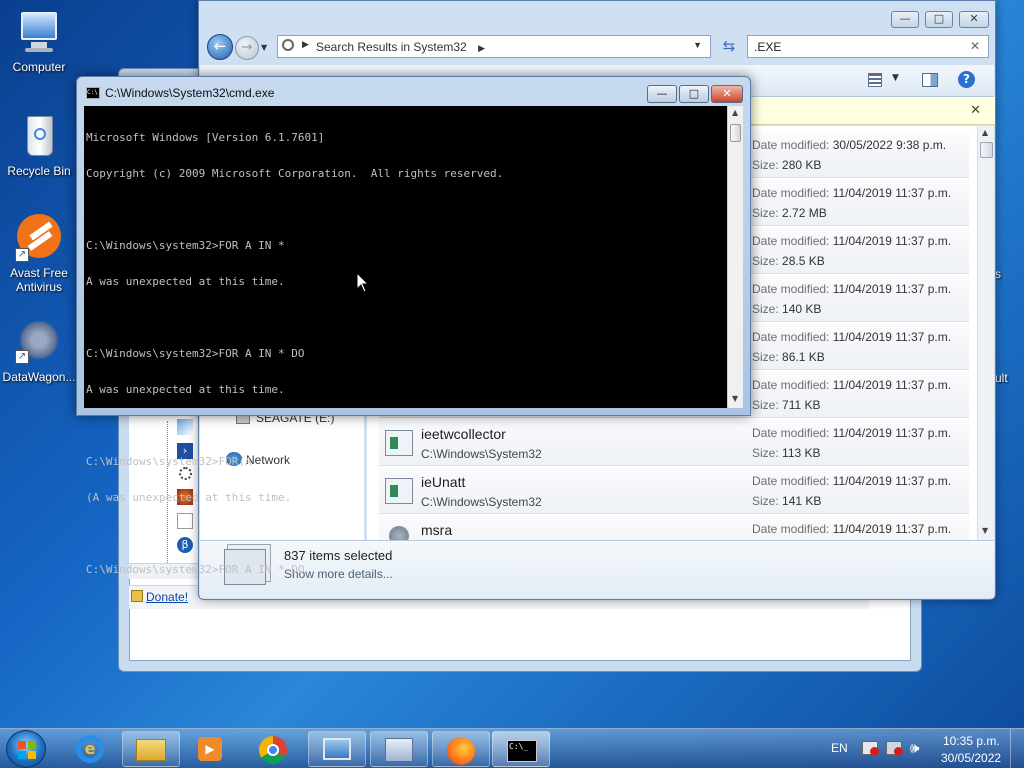  I want to click on show-desktop-button, so click(1017, 748).